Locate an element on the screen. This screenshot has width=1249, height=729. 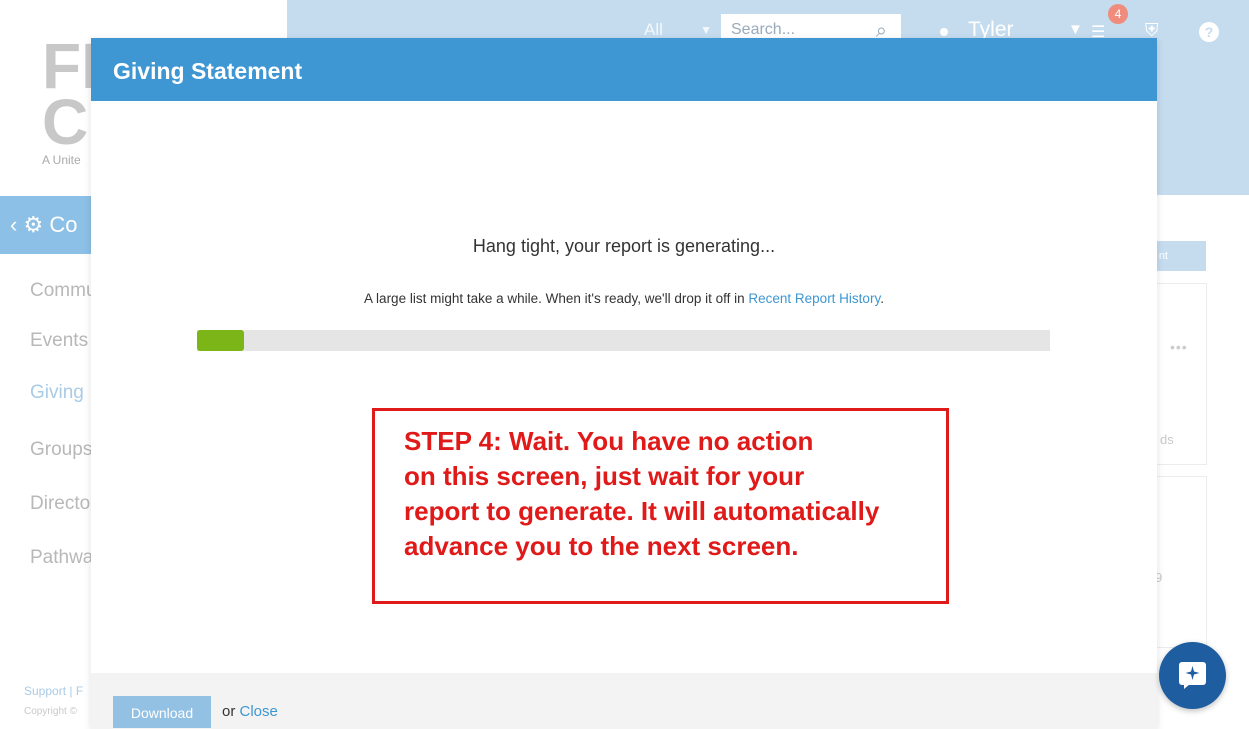
user-avatar is located at coordinates (944, 32).